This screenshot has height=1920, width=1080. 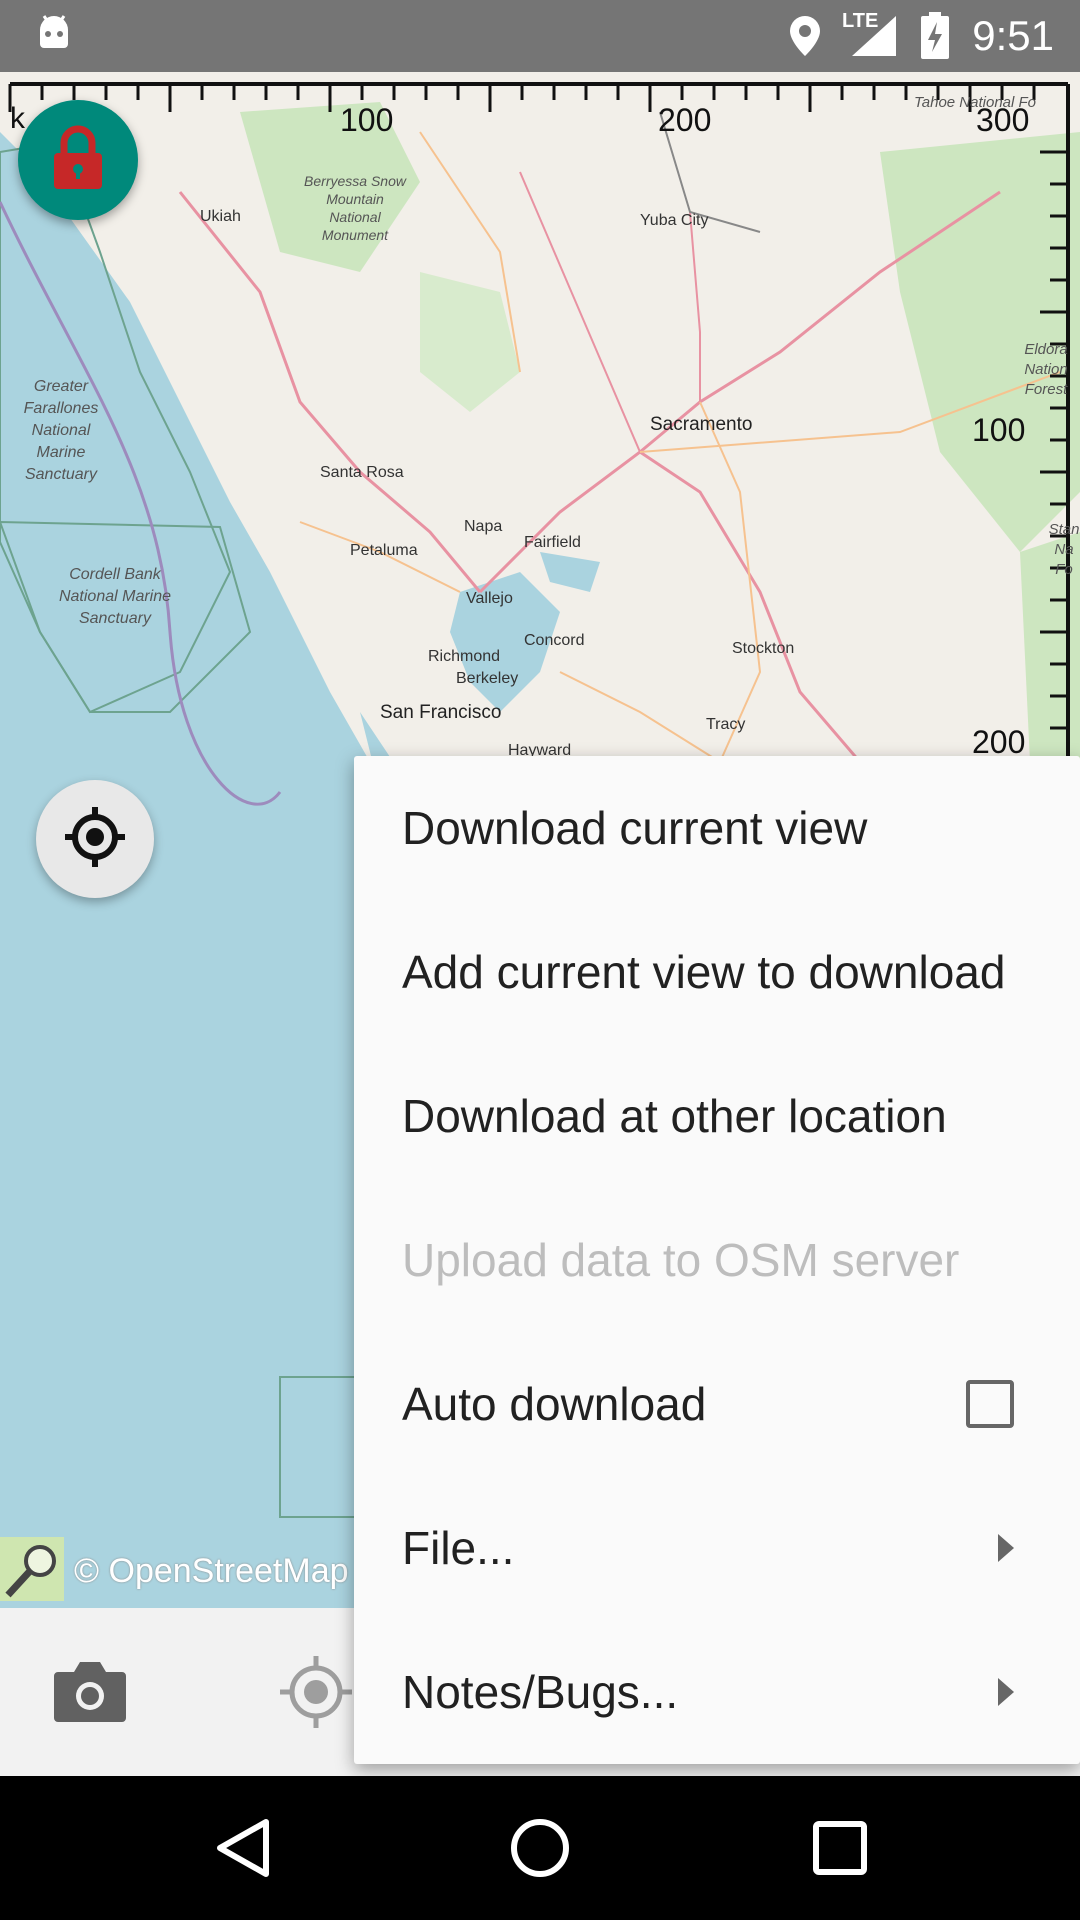 I want to click on scale-label-x-100: 100, so click(x=367, y=120).